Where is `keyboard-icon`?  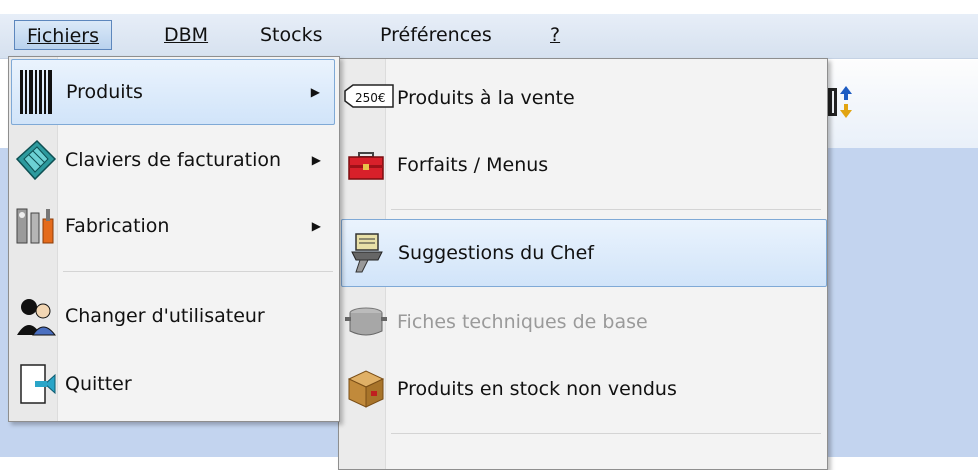
keyboard-icon is located at coordinates (36, 160).